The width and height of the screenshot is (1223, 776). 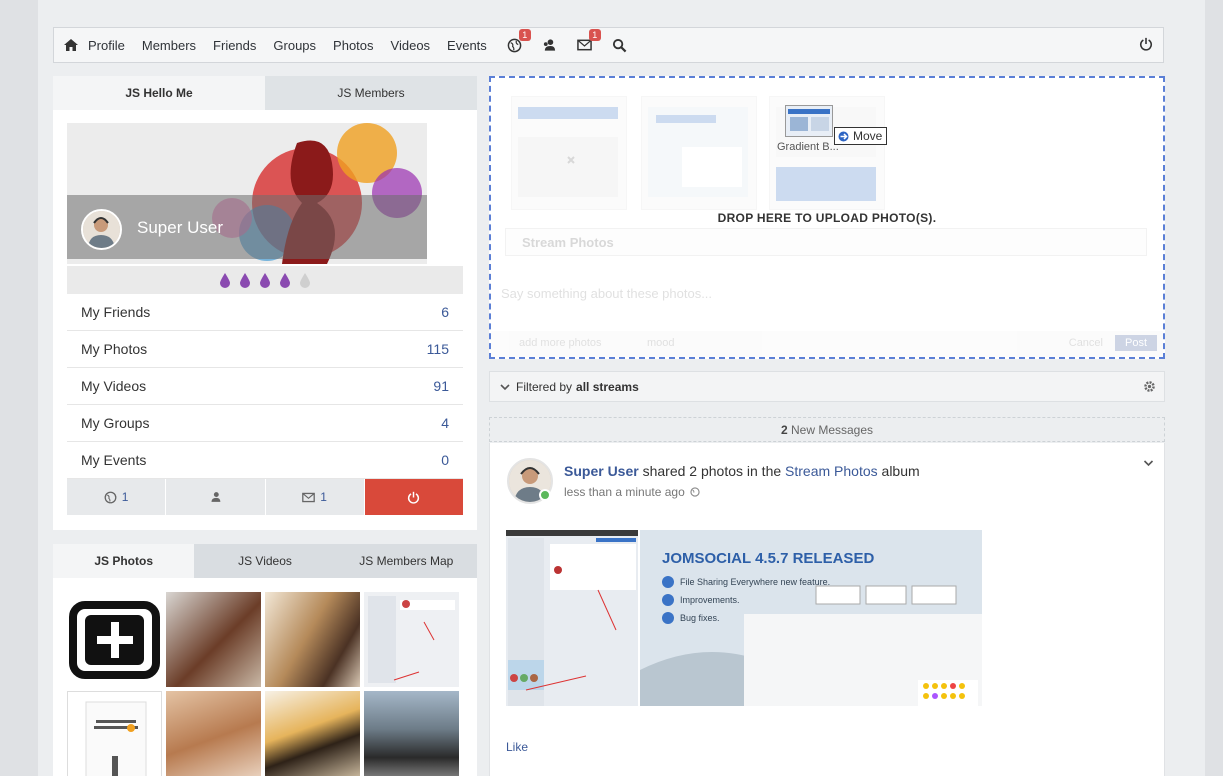 I want to click on post-time-text: less than a minute ago, so click(x=624, y=492).